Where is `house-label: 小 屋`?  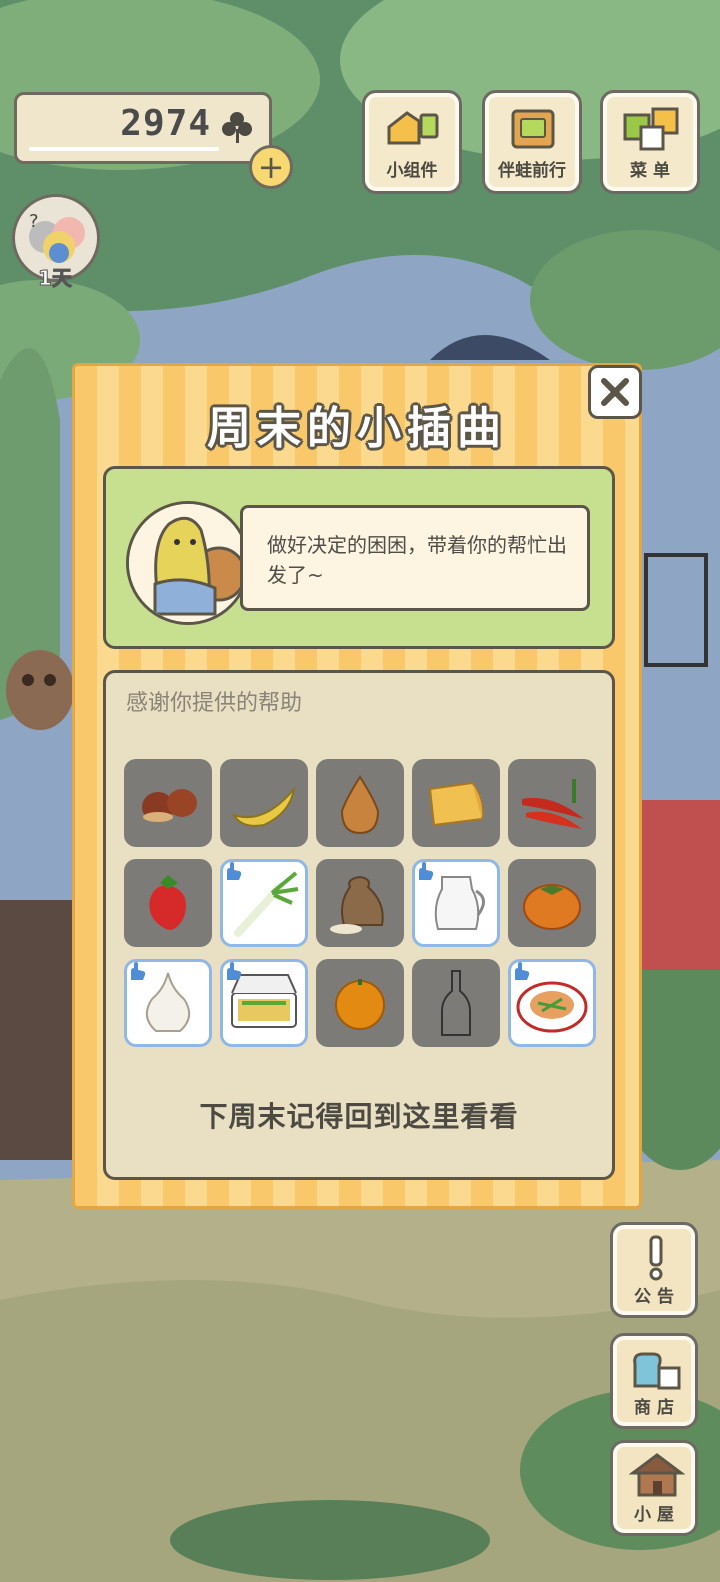
house-label: 小 屋 is located at coordinates (654, 1515).